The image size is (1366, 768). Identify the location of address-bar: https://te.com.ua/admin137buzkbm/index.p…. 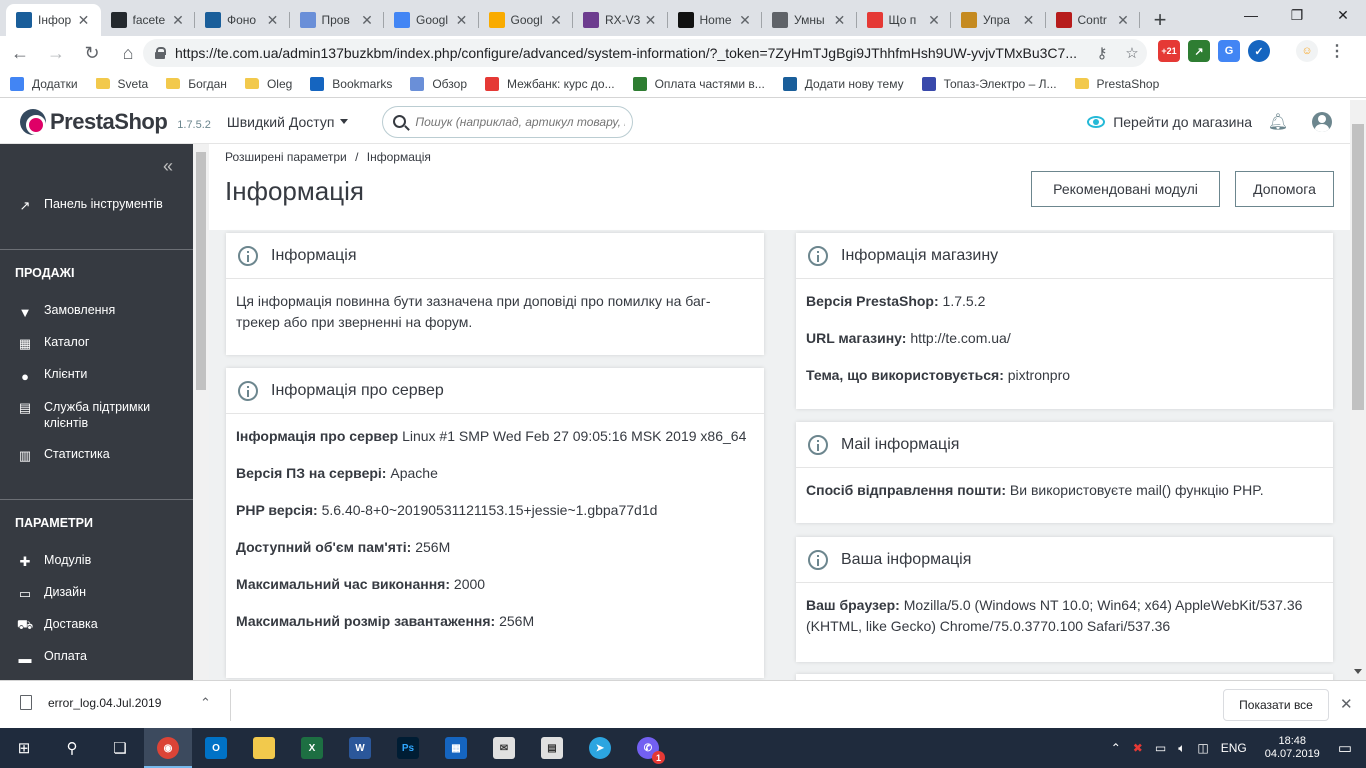
(645, 53).